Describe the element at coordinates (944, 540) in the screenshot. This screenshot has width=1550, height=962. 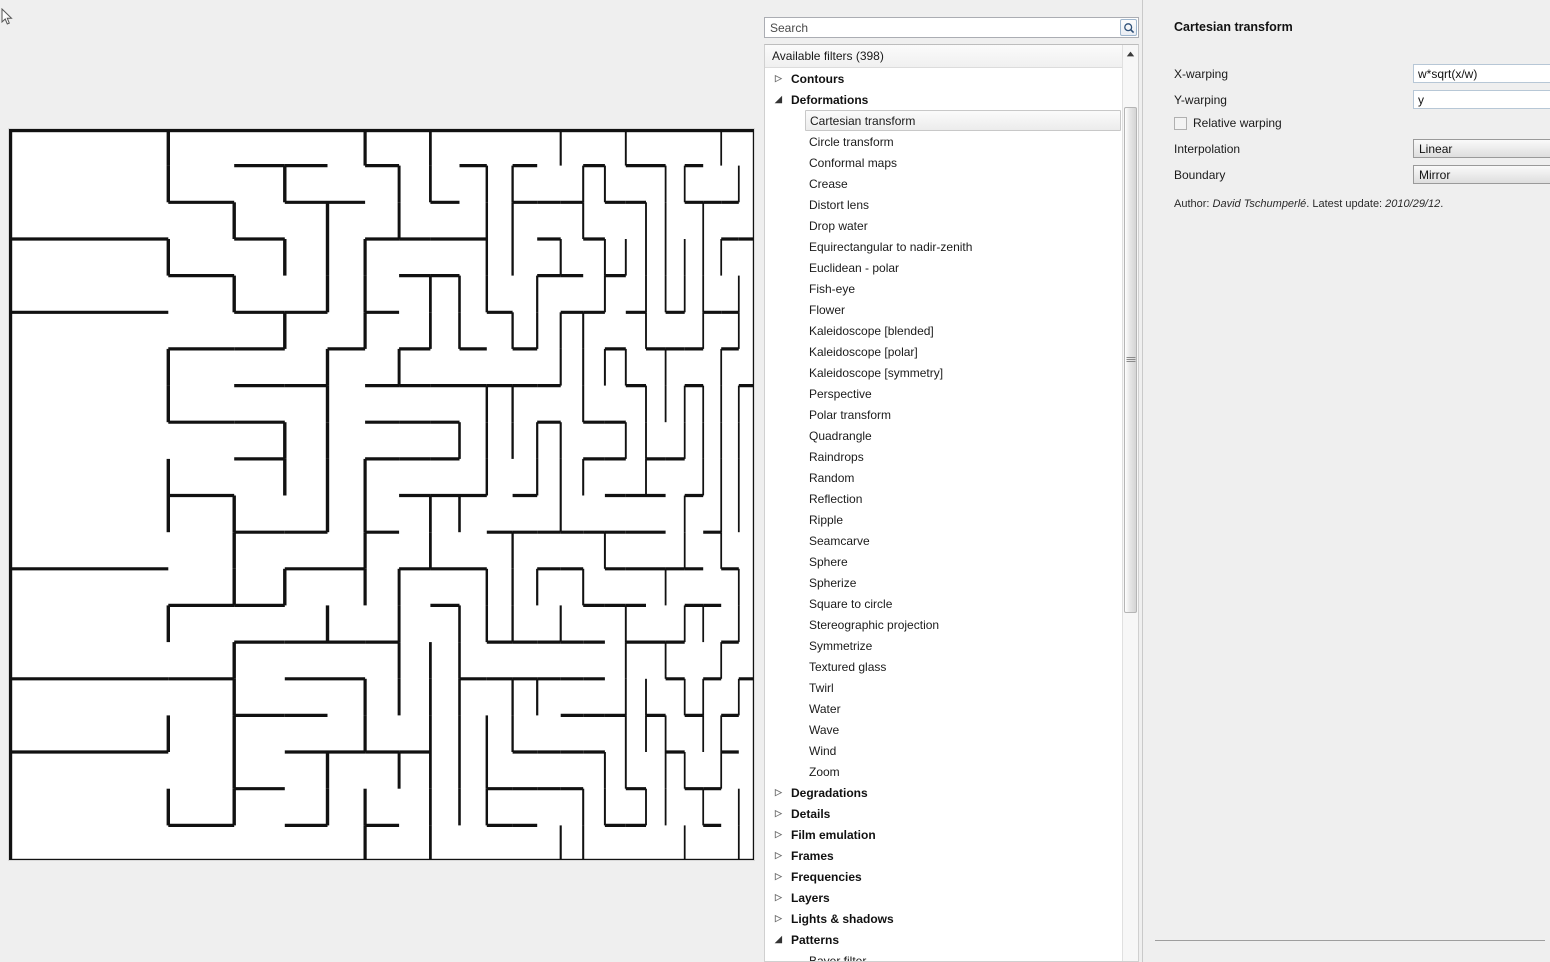
I see `filter-item-seamcarve: Seamcarve` at that location.